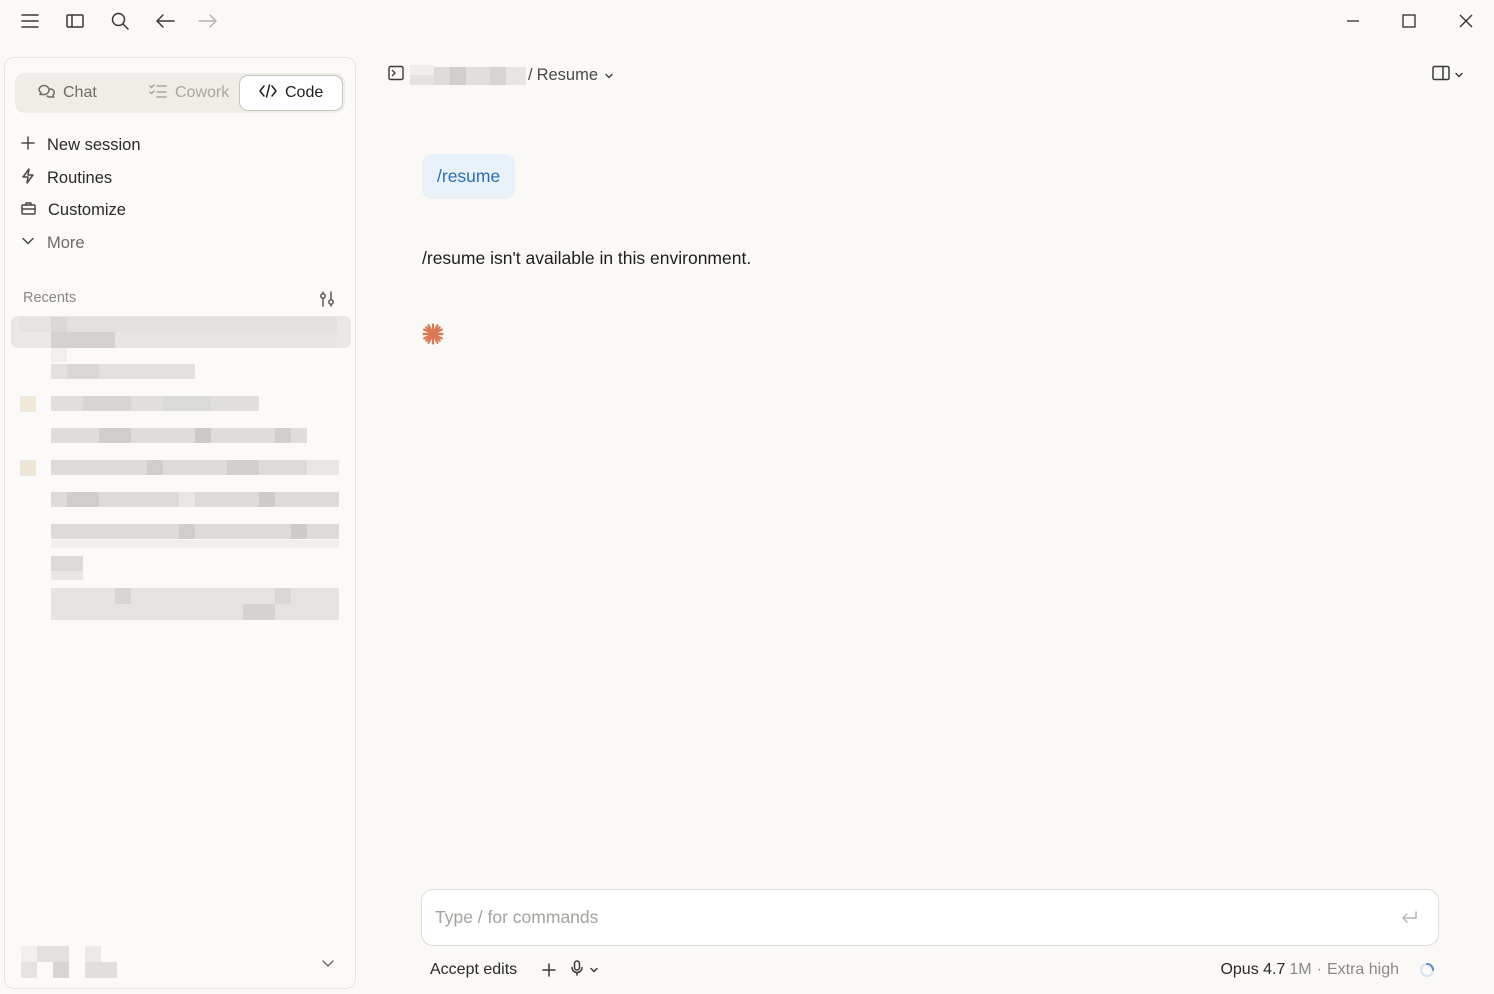 This screenshot has height=994, width=1494. I want to click on composer, so click(930, 917).